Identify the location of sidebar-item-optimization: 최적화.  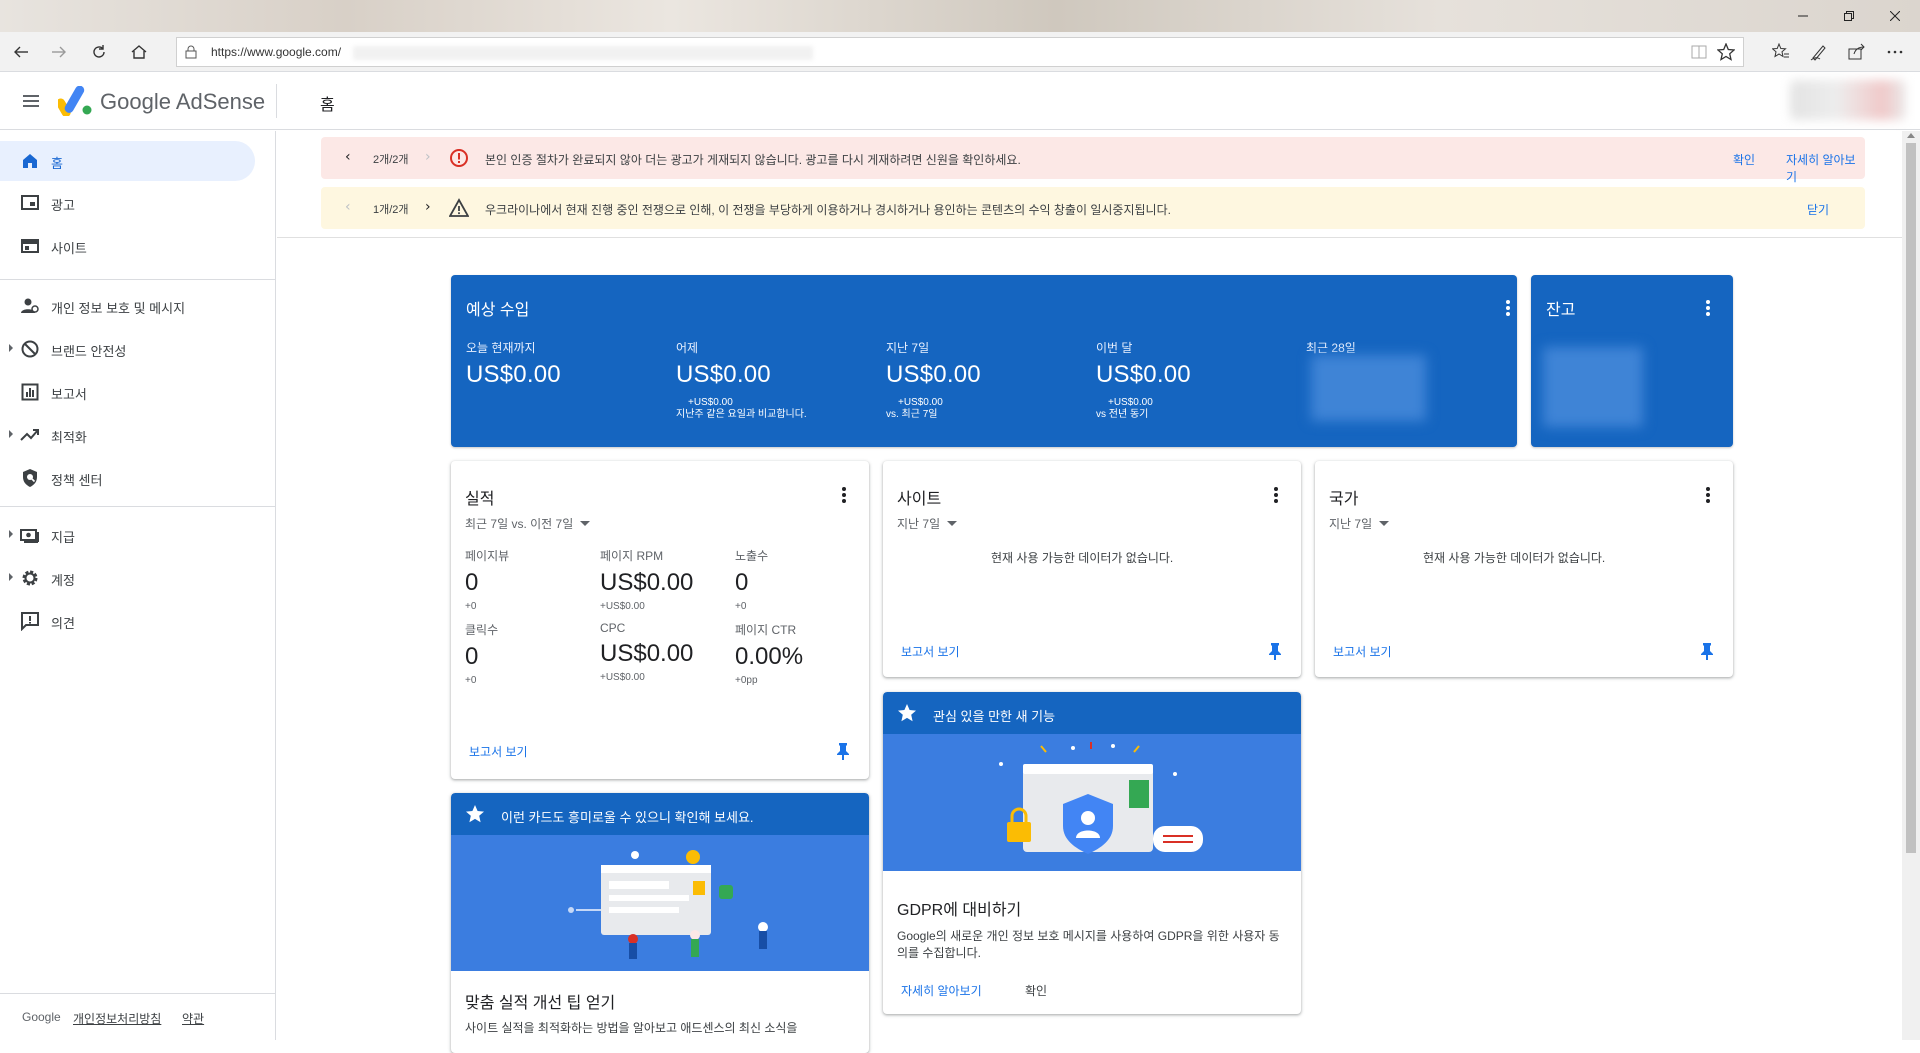
(127, 435).